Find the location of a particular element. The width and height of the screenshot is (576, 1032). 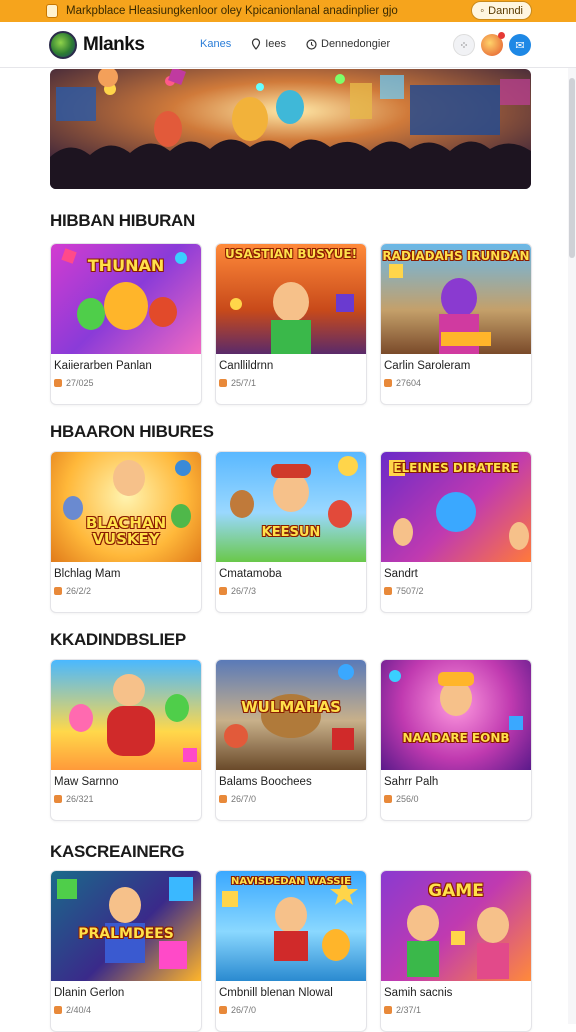

game-thumbnail: GAME is located at coordinates (456, 926).